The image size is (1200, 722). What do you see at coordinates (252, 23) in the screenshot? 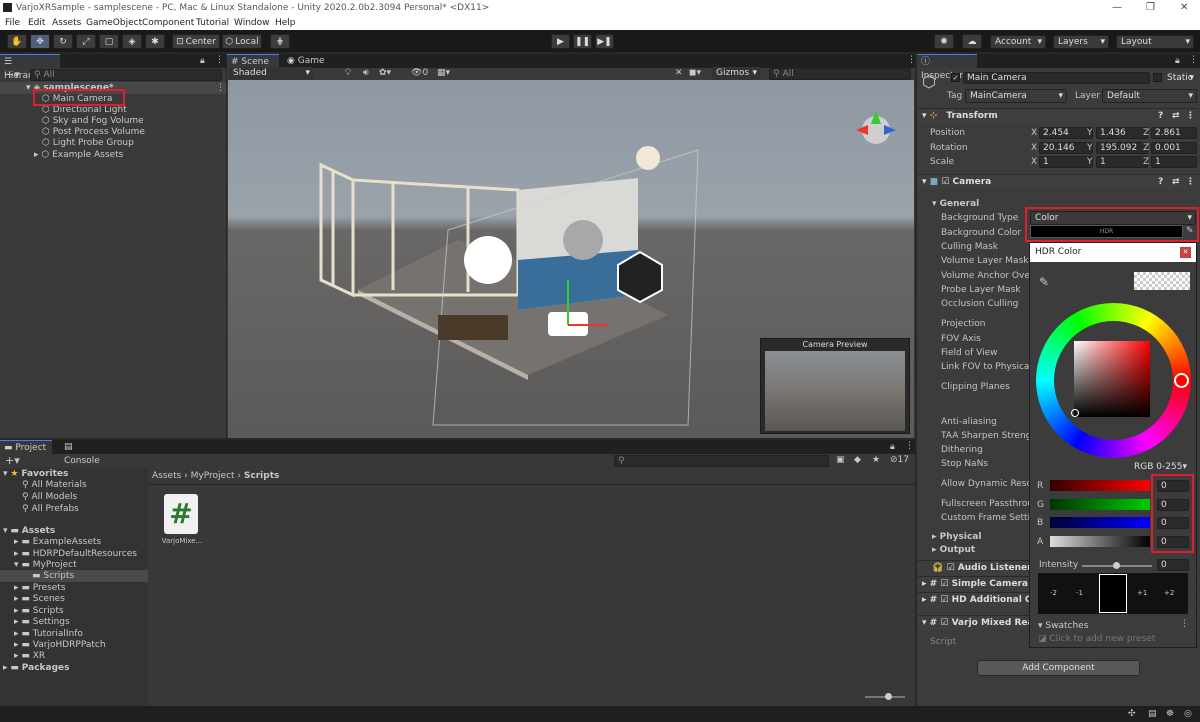
I see `menu-window: Window` at bounding box center [252, 23].